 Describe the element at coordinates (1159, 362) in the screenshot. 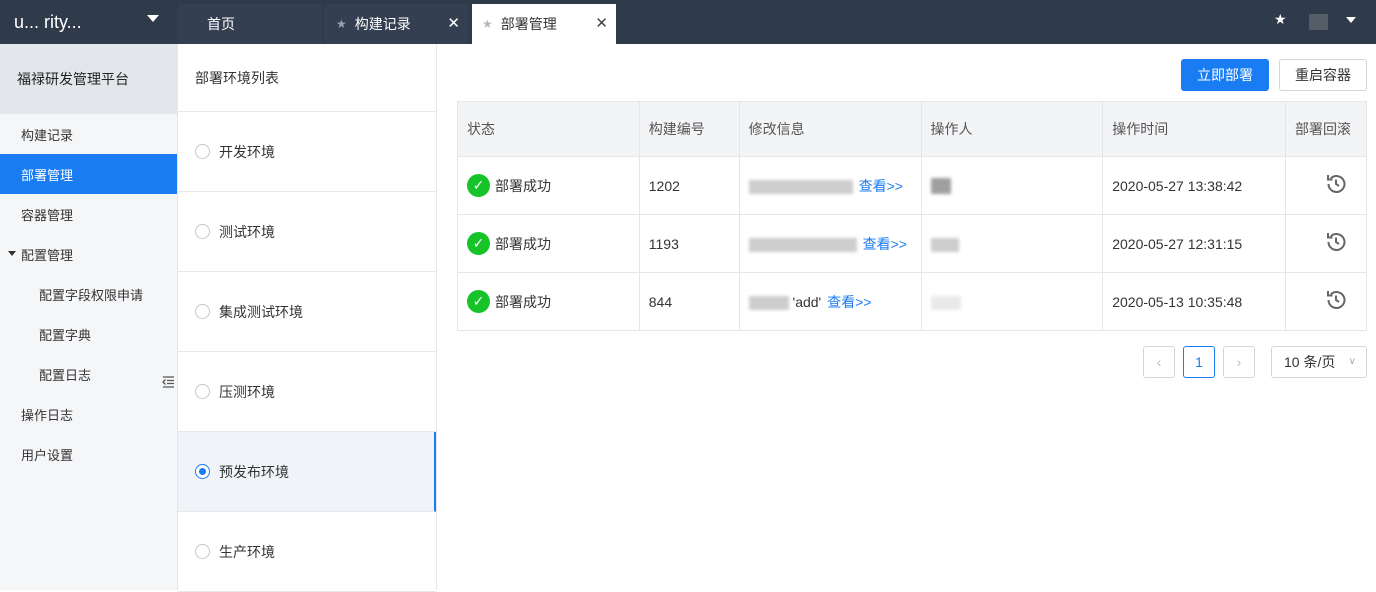

I see `prev-page-button: ‹` at that location.